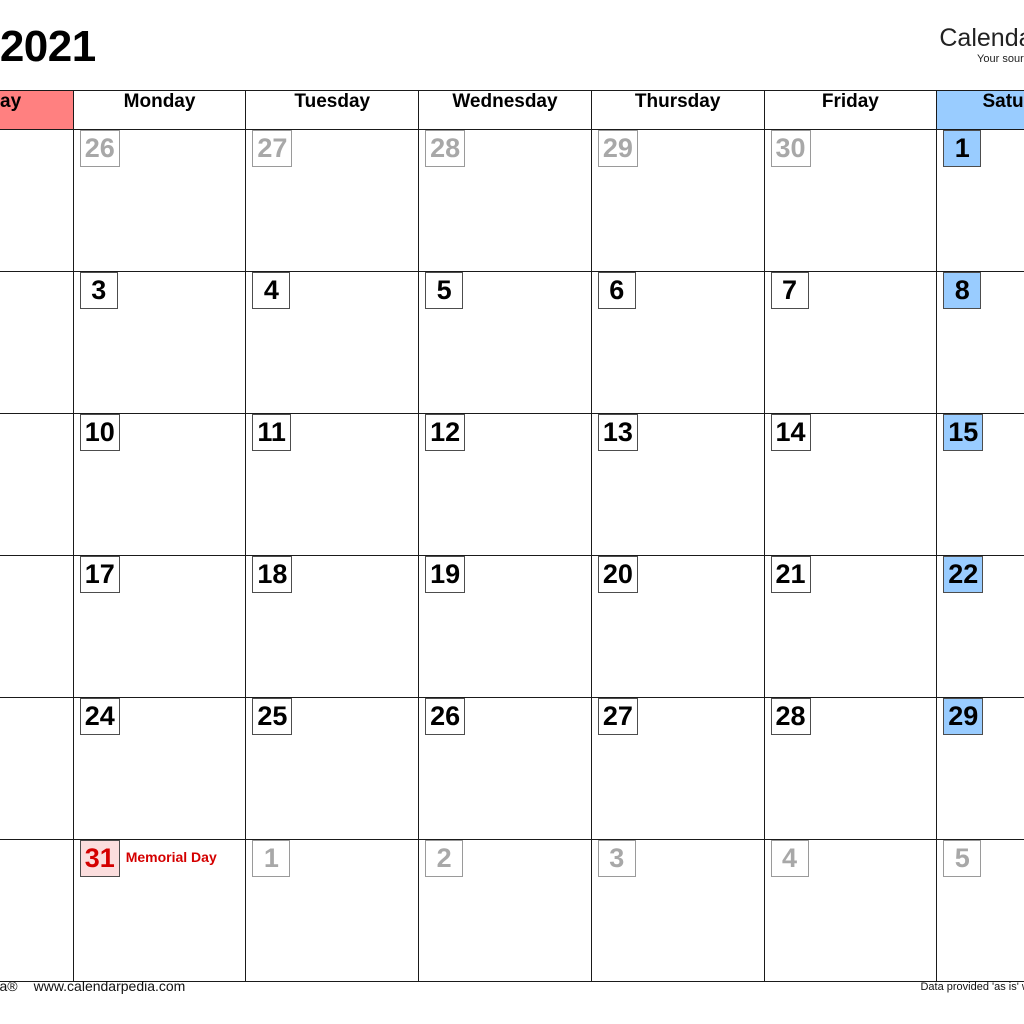  What do you see at coordinates (445, 432) in the screenshot?
I see `day-number: 12` at bounding box center [445, 432].